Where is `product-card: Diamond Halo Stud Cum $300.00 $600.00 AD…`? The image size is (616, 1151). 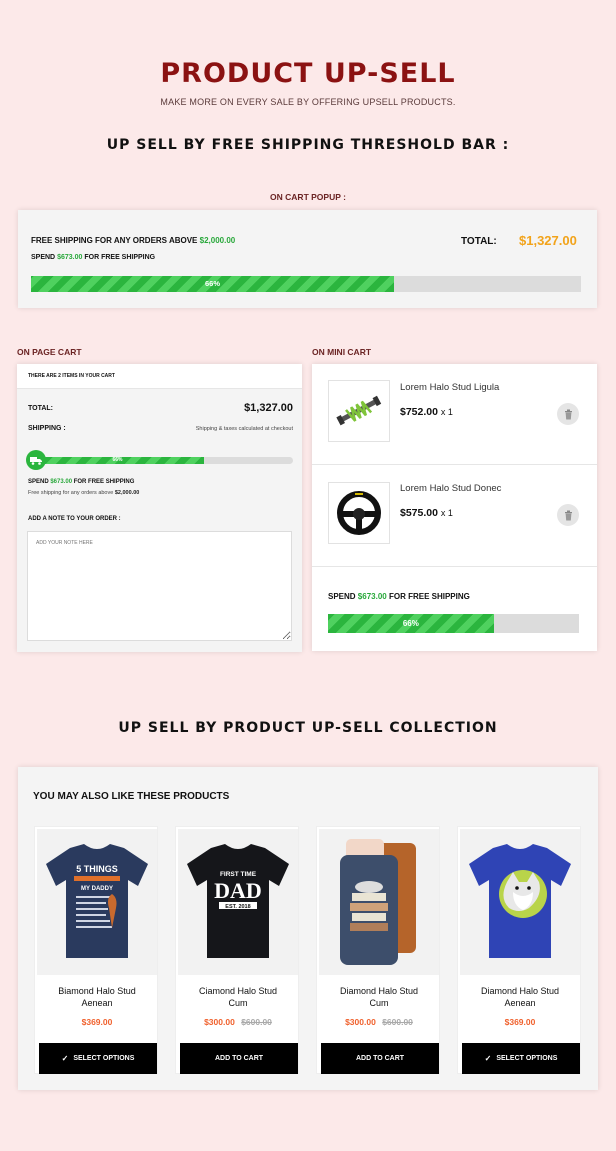
product-card: Diamond Halo Stud Cum $300.00 $600.00 AD… is located at coordinates (378, 950).